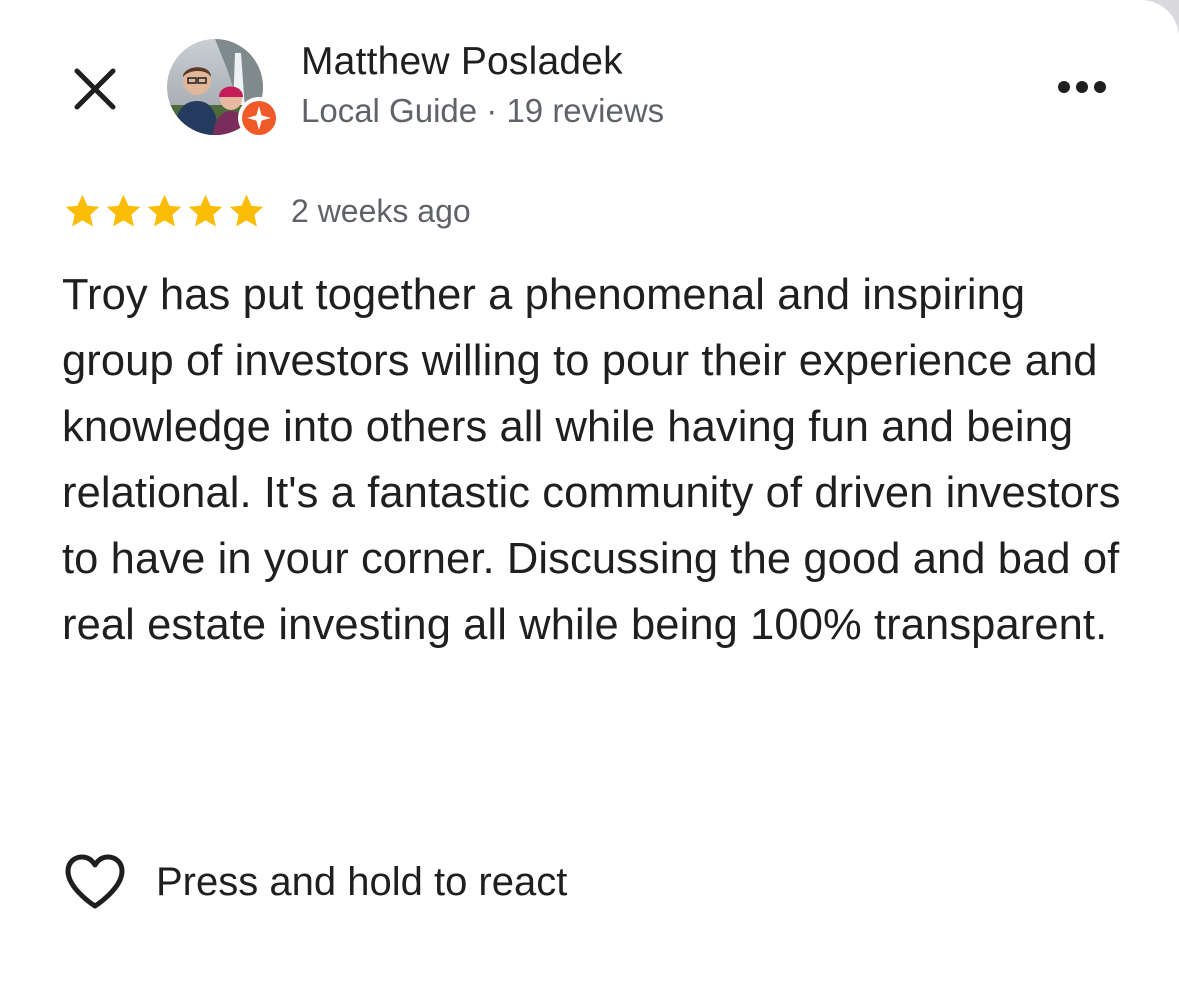  Describe the element at coordinates (381, 210) in the screenshot. I see `review-date: 2 weeks ago` at that location.